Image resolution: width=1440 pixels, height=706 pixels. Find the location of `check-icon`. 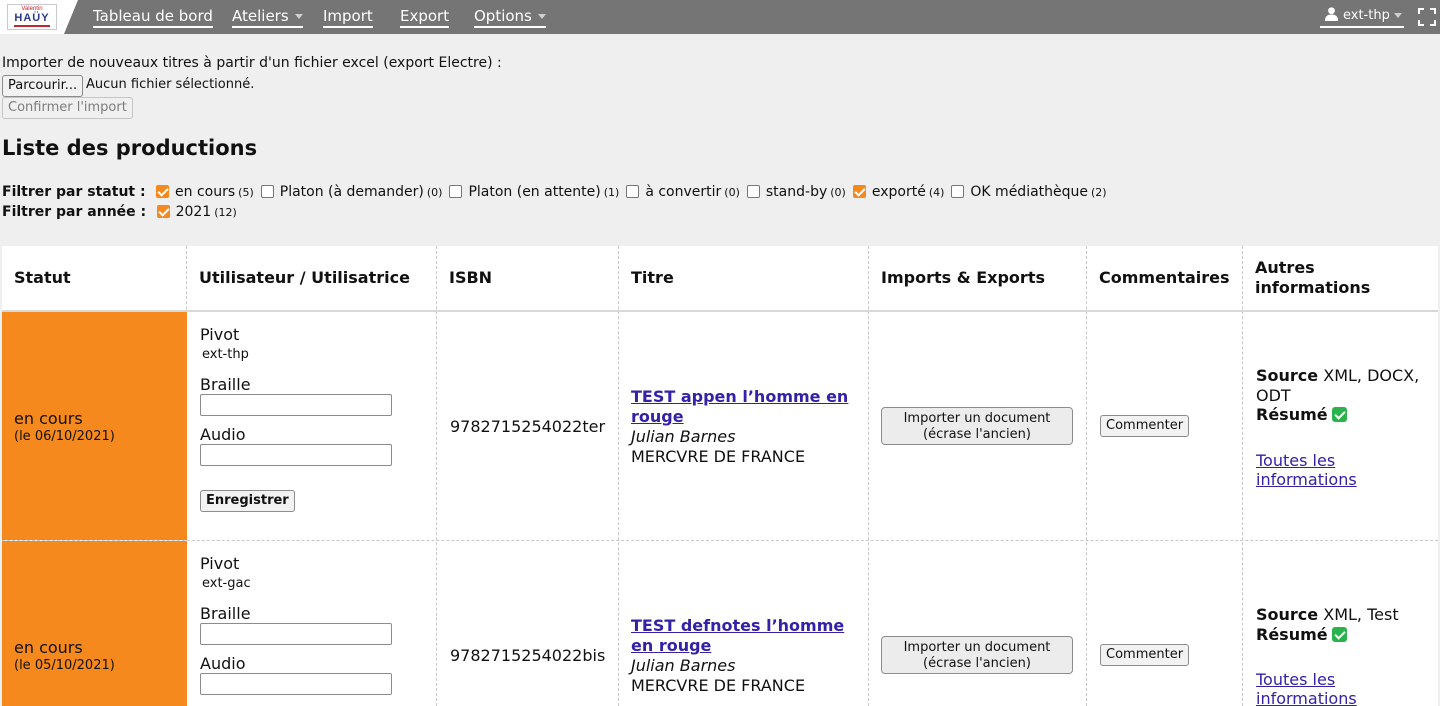

check-icon is located at coordinates (1339, 634).